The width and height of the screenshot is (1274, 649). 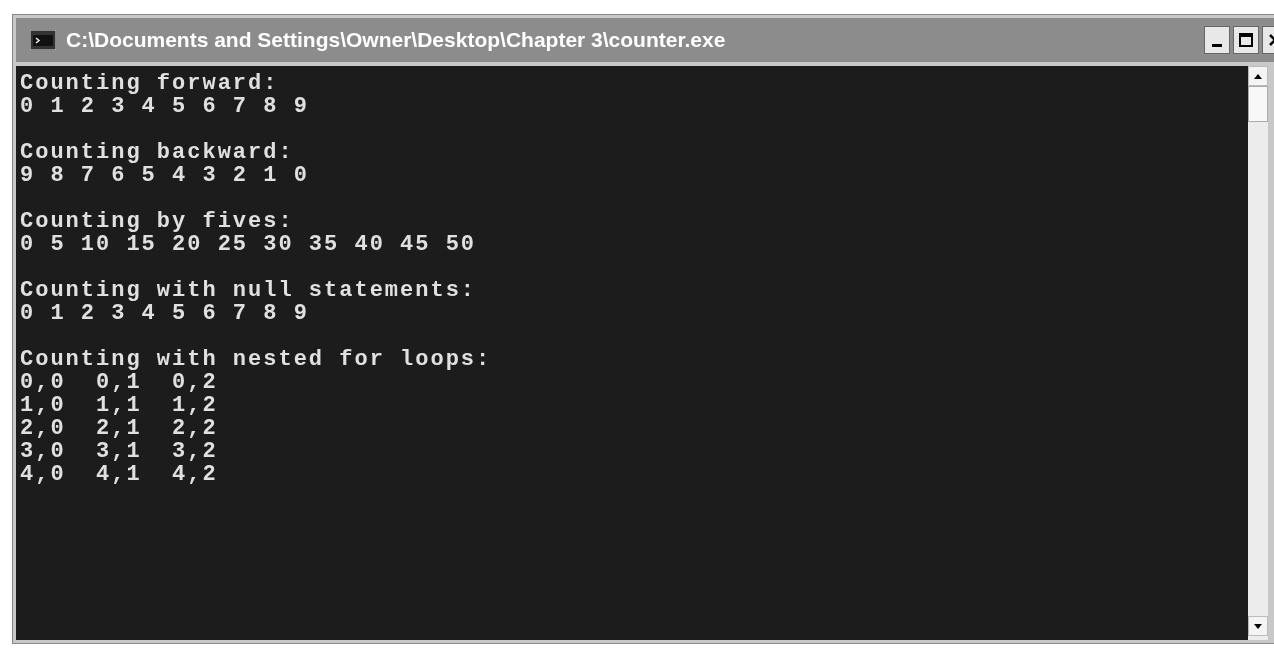 I want to click on console-line: 9 8 7 6 5 4 3 2 1 0, so click(x=164, y=175).